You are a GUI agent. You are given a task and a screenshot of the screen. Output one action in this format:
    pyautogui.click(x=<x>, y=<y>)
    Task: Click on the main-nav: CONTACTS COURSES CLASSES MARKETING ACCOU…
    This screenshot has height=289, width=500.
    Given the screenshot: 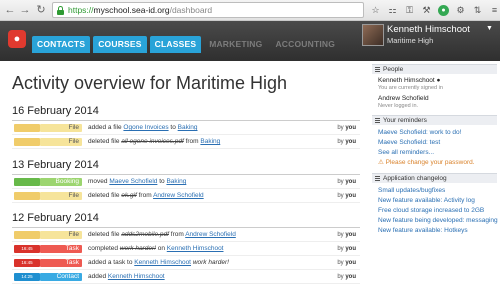 What is the action you would take?
    pyautogui.click(x=186, y=44)
    